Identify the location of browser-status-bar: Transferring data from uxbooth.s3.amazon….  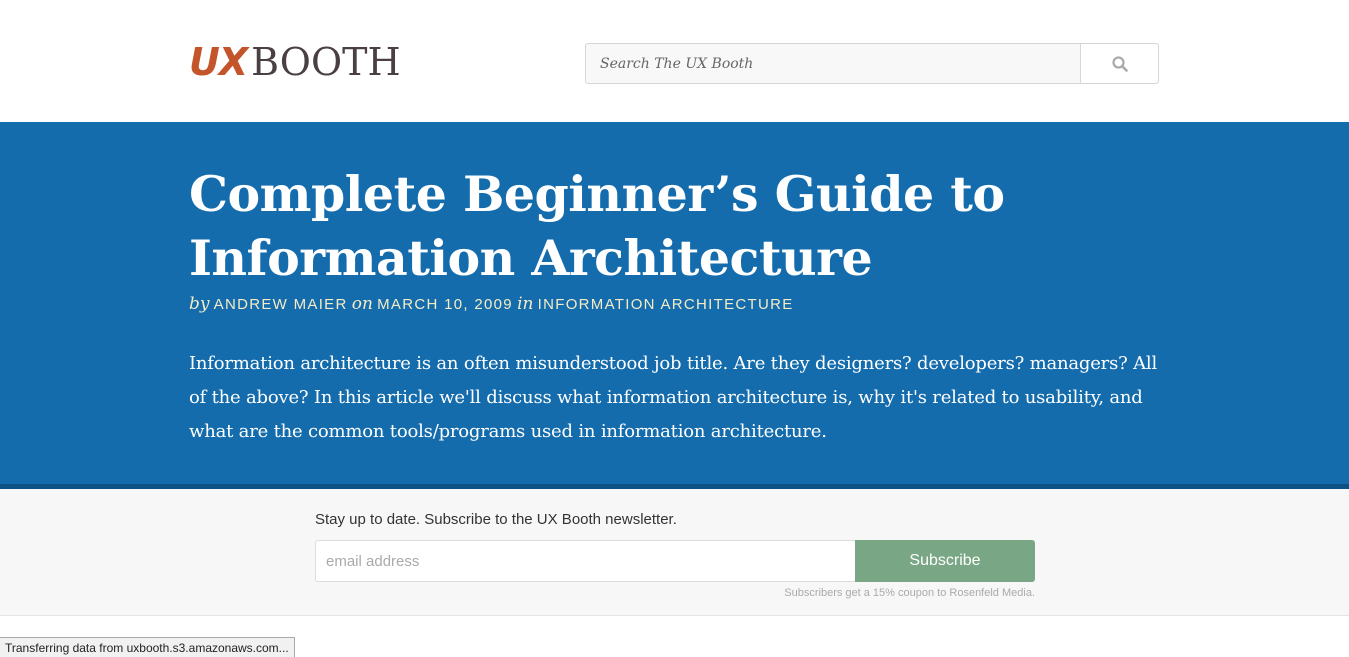
(147, 647).